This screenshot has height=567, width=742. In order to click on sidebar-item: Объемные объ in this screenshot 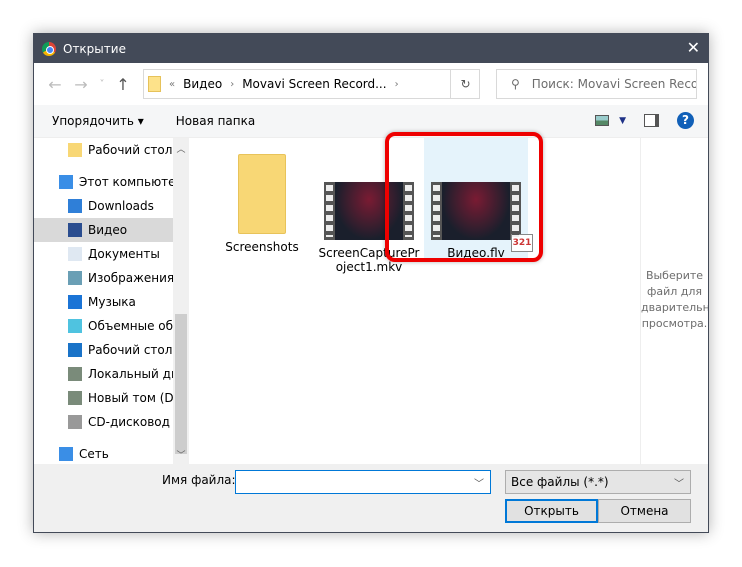, I will do `click(111, 326)`.